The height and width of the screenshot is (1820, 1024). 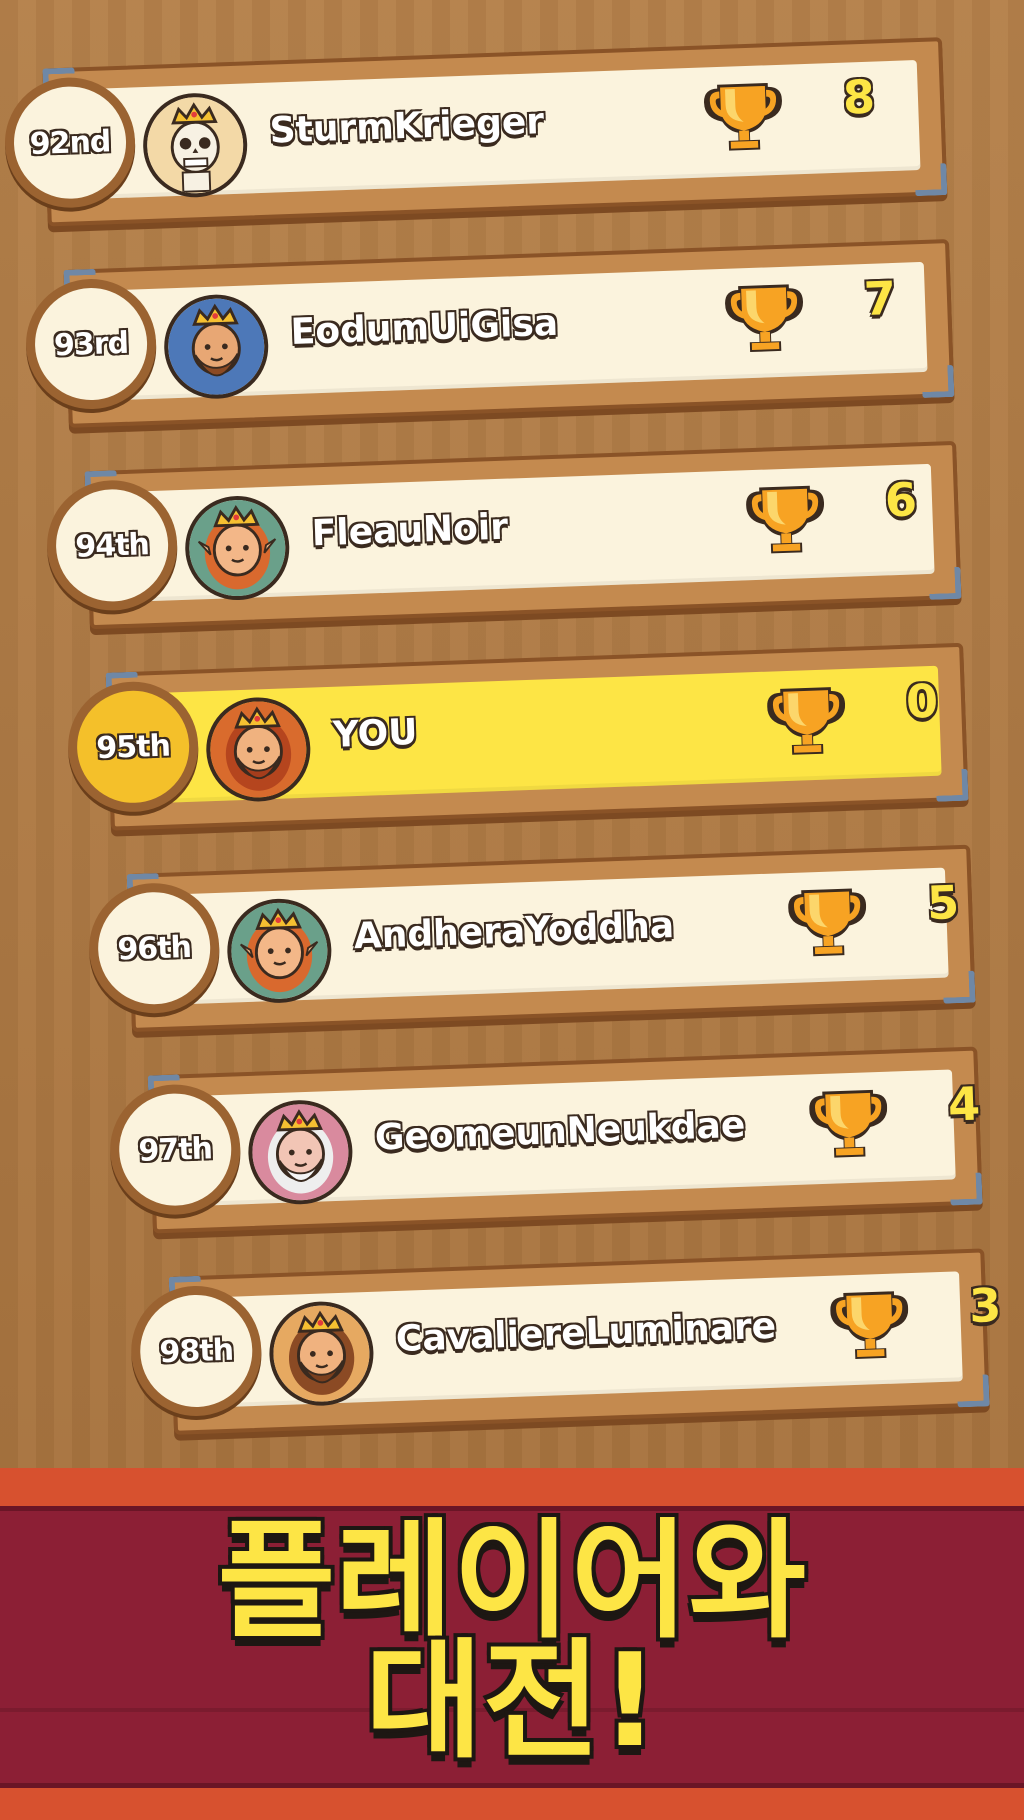 What do you see at coordinates (545, 1140) in the screenshot?
I see `leaderboard-row: 97th GeomeunNeukdae 4` at bounding box center [545, 1140].